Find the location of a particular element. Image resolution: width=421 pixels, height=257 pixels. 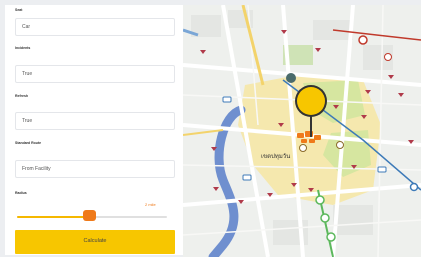

calculate-button: Calculate is located at coordinates (95, 242).